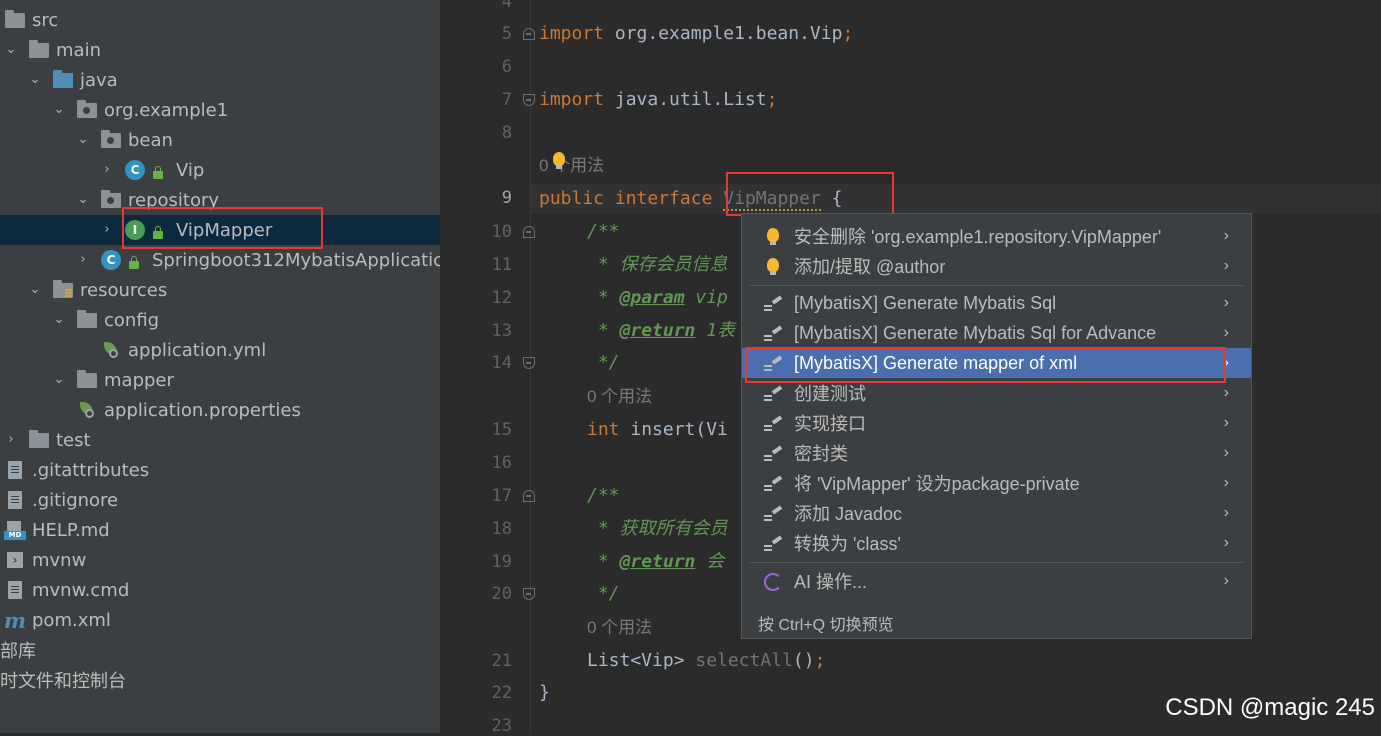  Describe the element at coordinates (220, 110) in the screenshot. I see `tree-item-org-example1: ⌄ org.example1` at that location.